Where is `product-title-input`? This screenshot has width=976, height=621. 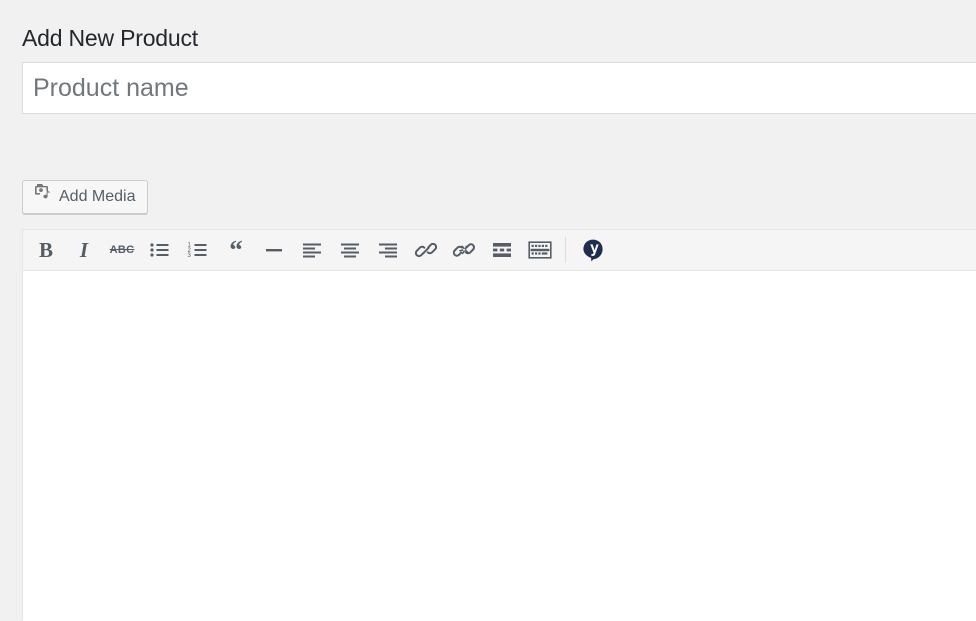 product-title-input is located at coordinates (499, 88).